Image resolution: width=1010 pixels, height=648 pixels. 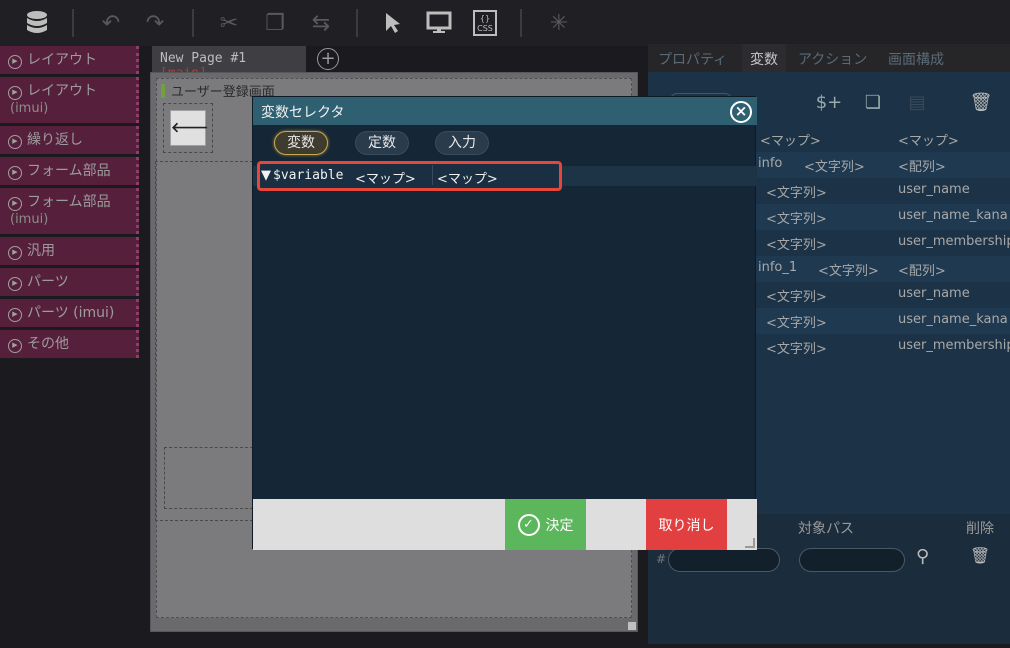 I want to click on palette-item-layout: ▶ レイアウト, so click(x=69, y=60).